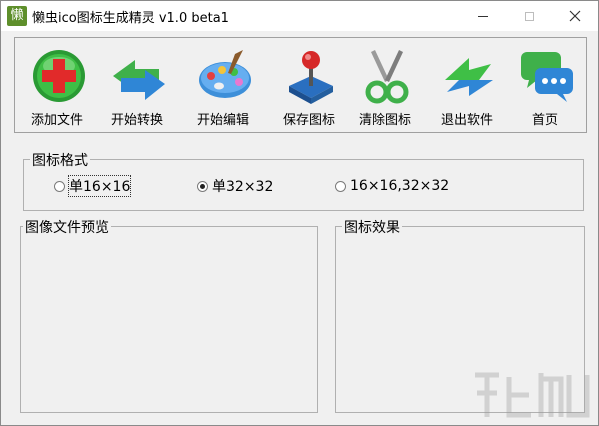  What do you see at coordinates (384, 120) in the screenshot?
I see `clear-icon-label: 清除图标` at bounding box center [384, 120].